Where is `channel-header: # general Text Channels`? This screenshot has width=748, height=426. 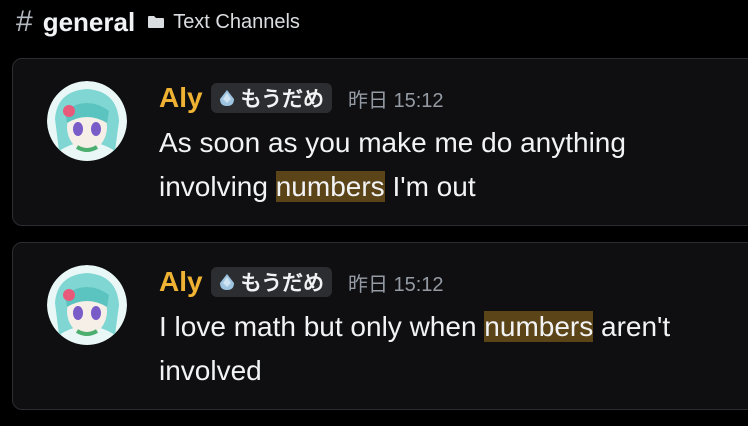 channel-header: # general Text Channels is located at coordinates (158, 22).